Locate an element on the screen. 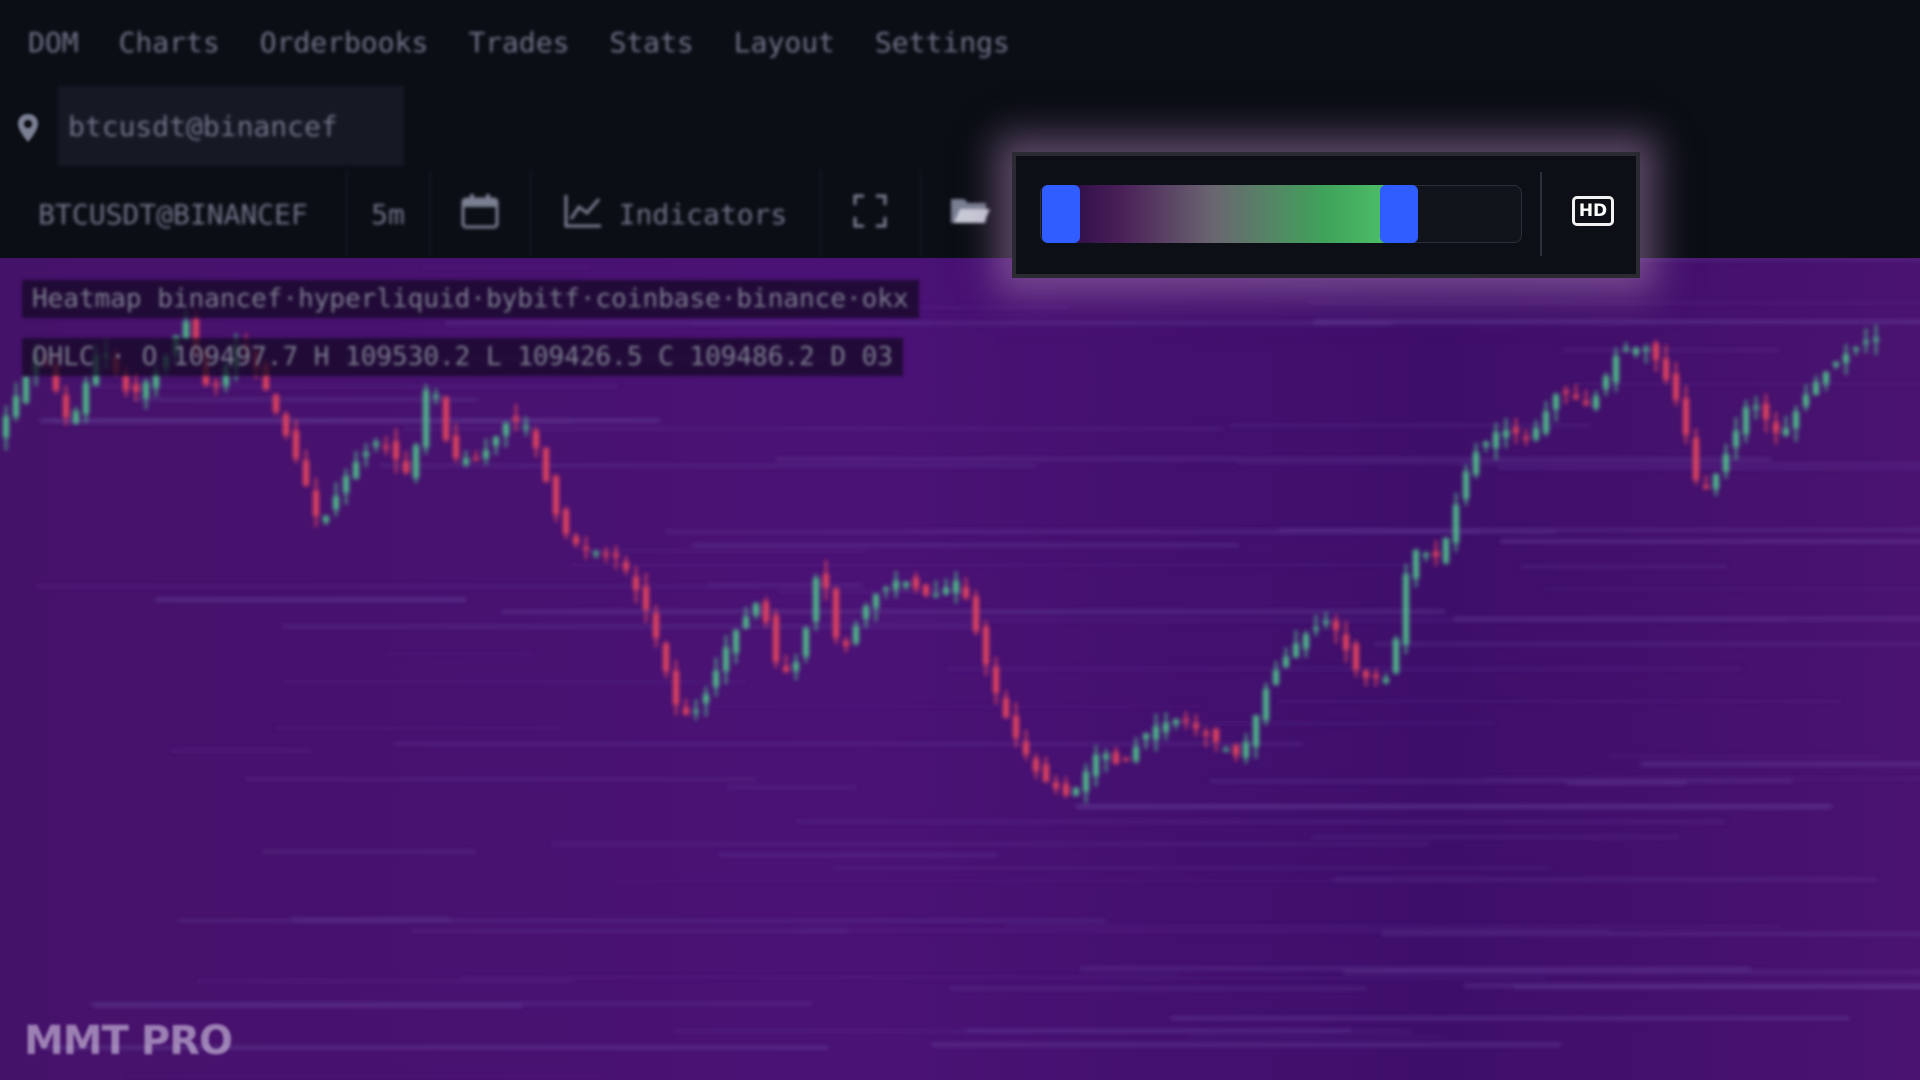 This screenshot has width=1920, height=1080. symbol-search-input is located at coordinates (231, 126).